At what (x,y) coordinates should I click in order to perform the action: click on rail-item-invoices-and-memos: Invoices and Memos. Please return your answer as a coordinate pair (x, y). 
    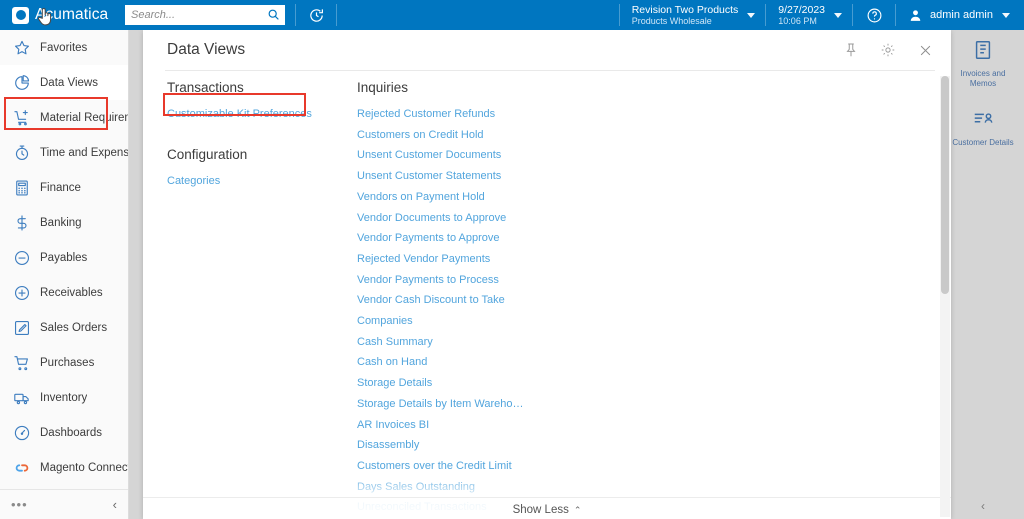
    Looking at the image, I should click on (982, 60).